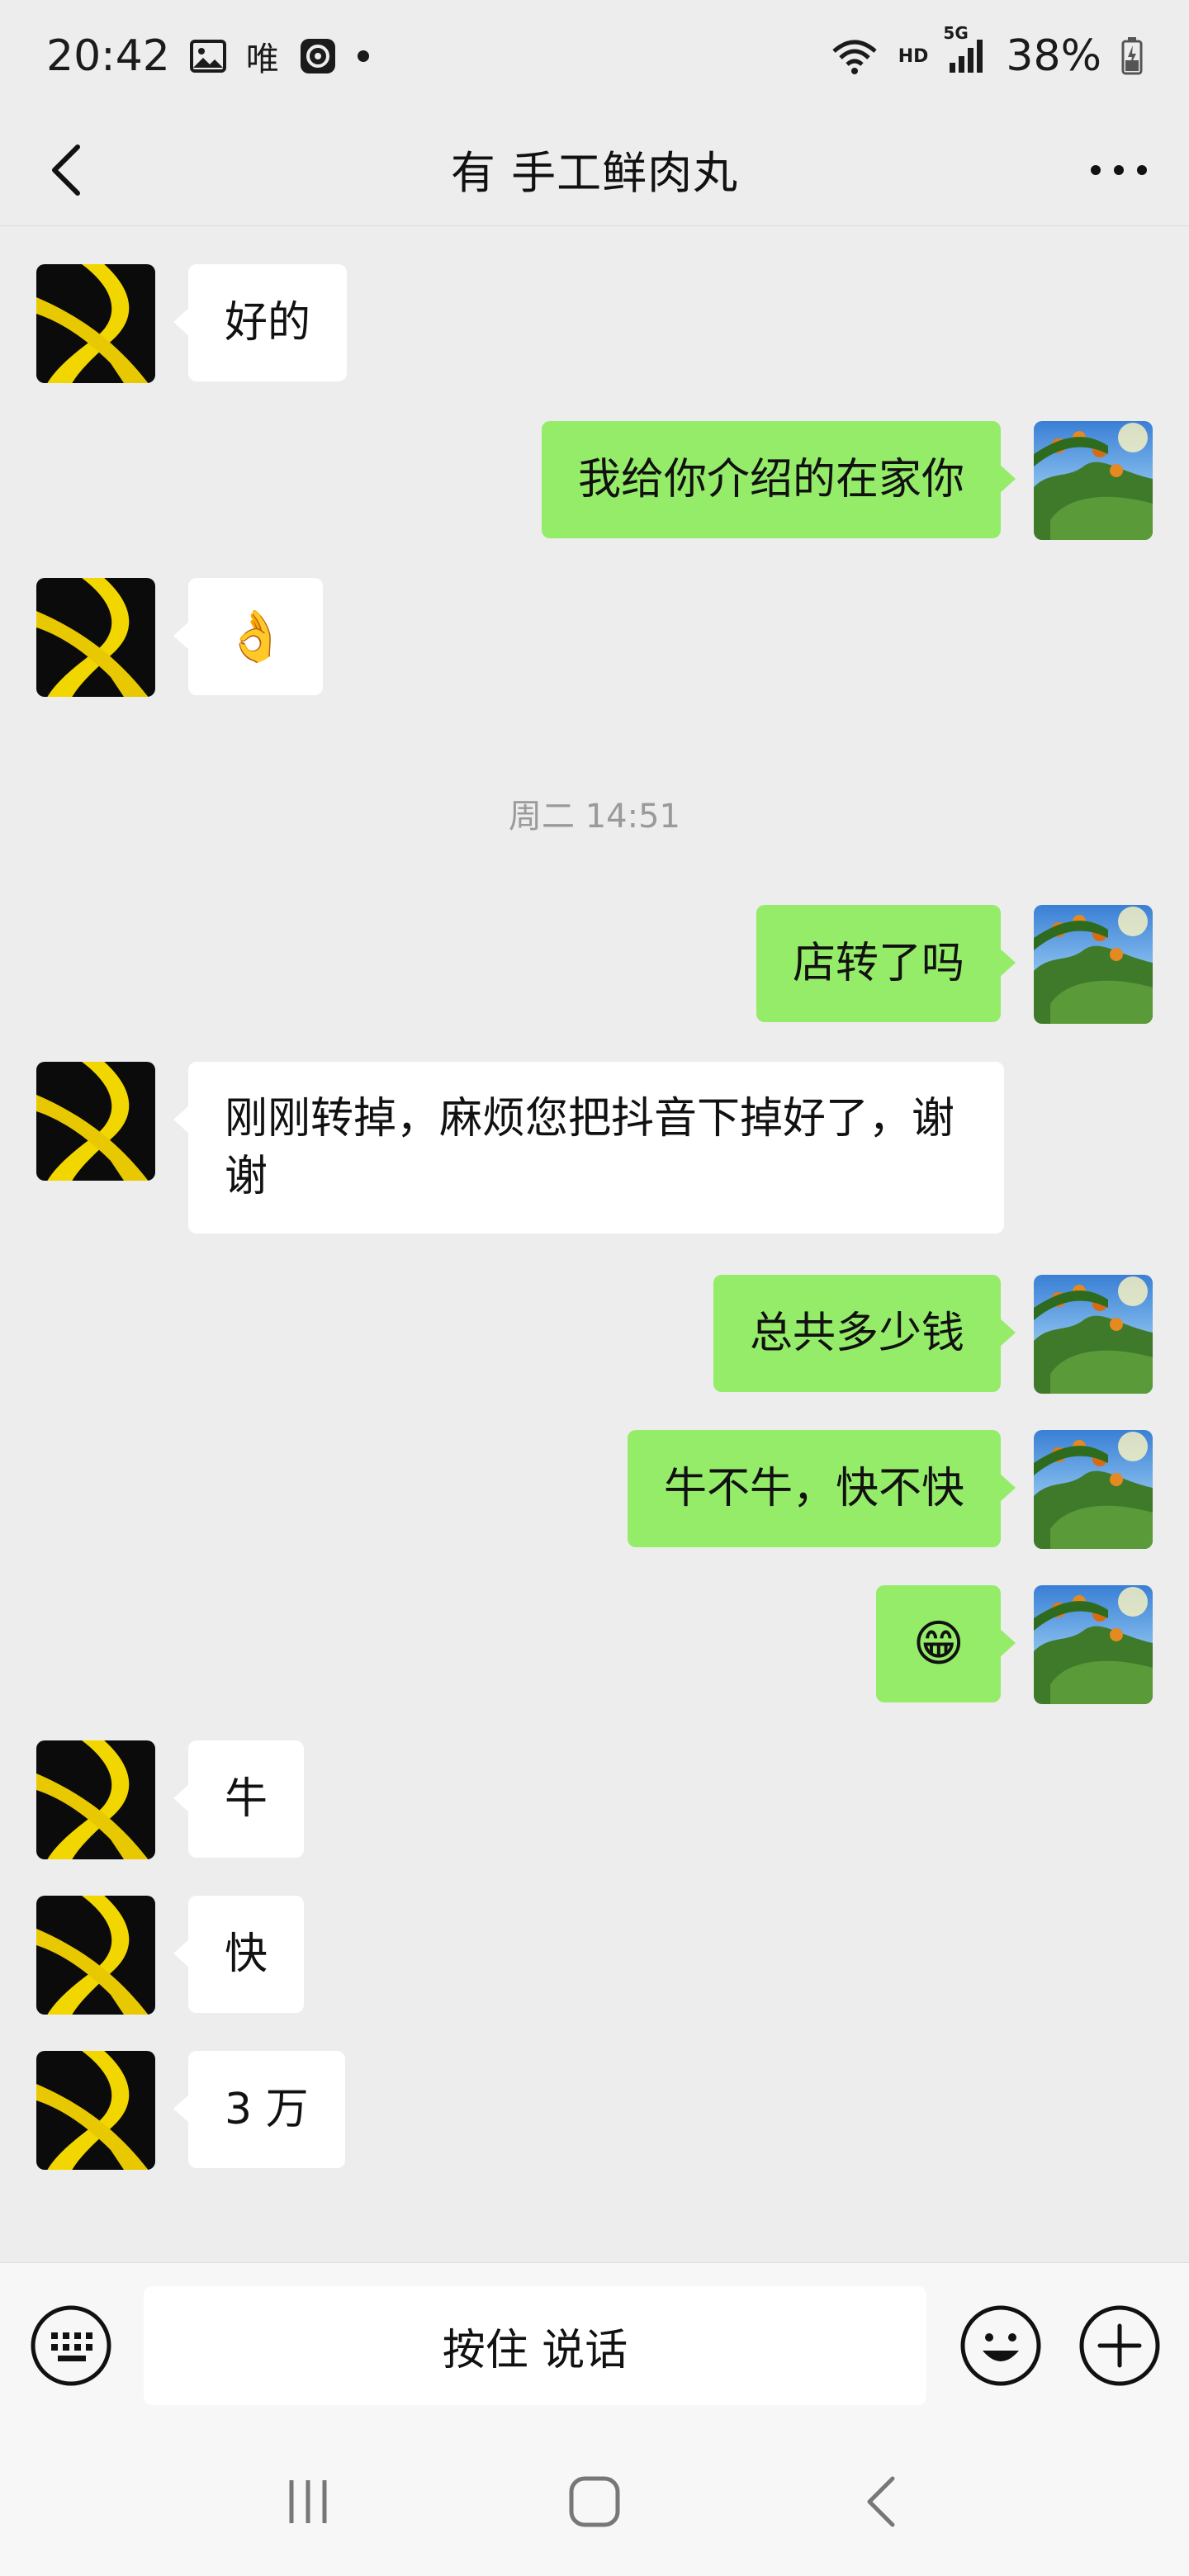  I want to click on gallery-icon, so click(207, 56).